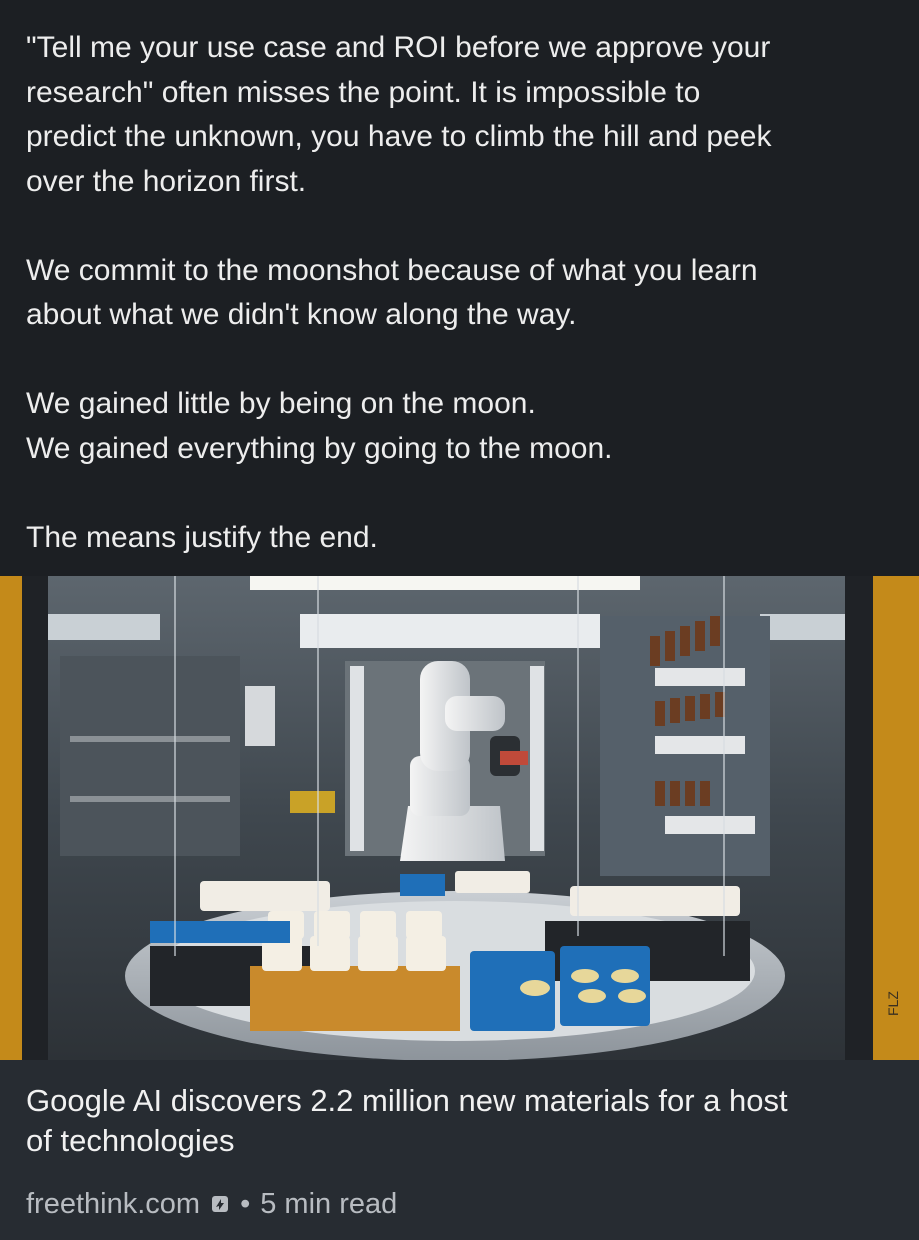 This screenshot has height=1240, width=919. What do you see at coordinates (281, 403) in the screenshot?
I see `text-line: We gained little by being on the moon.` at bounding box center [281, 403].